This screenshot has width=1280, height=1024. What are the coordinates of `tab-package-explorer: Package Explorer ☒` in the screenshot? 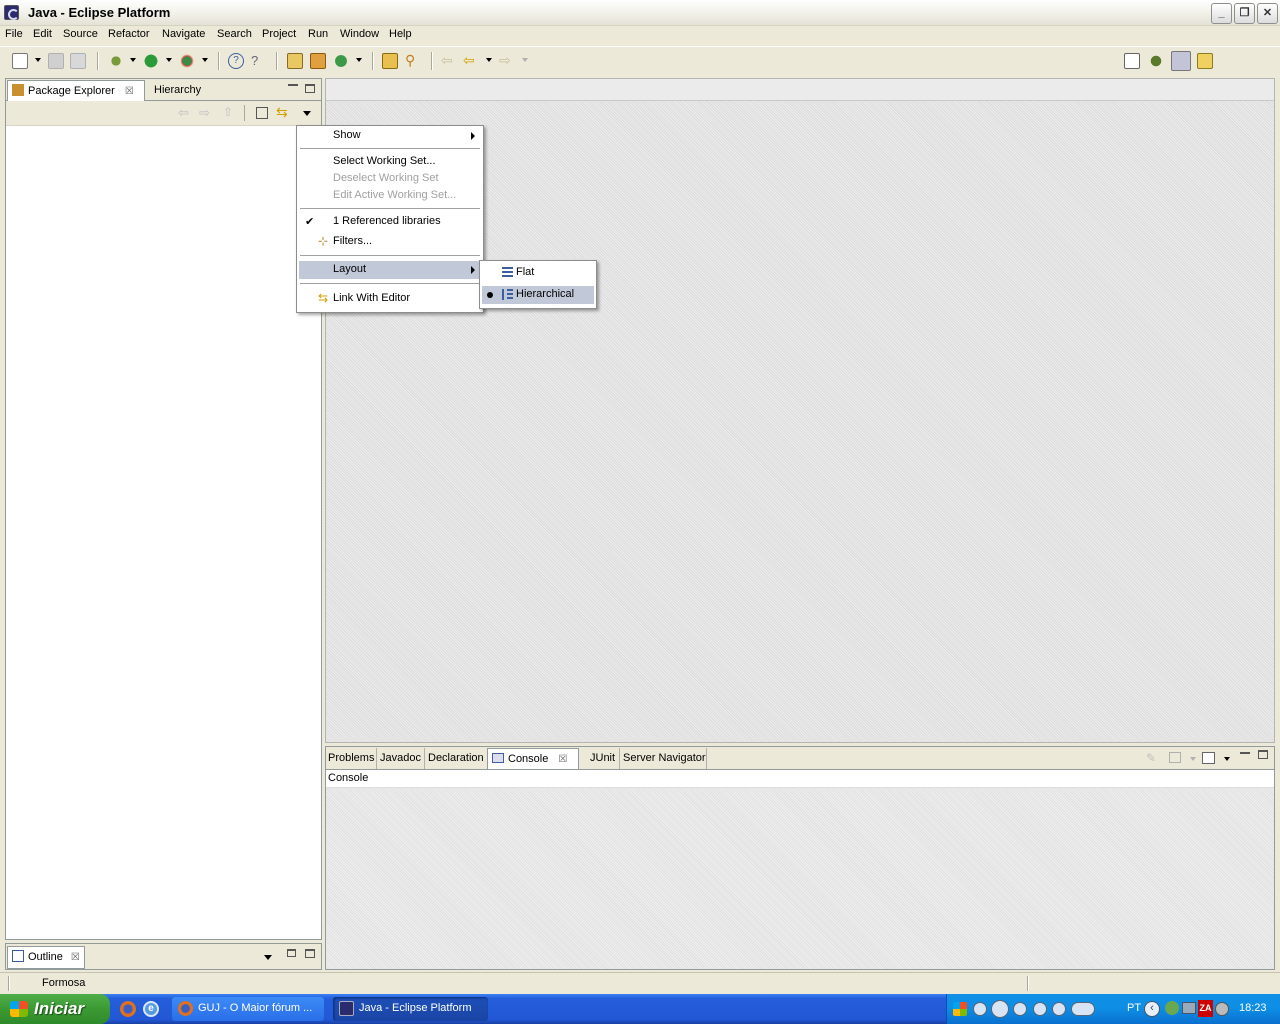 It's located at (76, 90).